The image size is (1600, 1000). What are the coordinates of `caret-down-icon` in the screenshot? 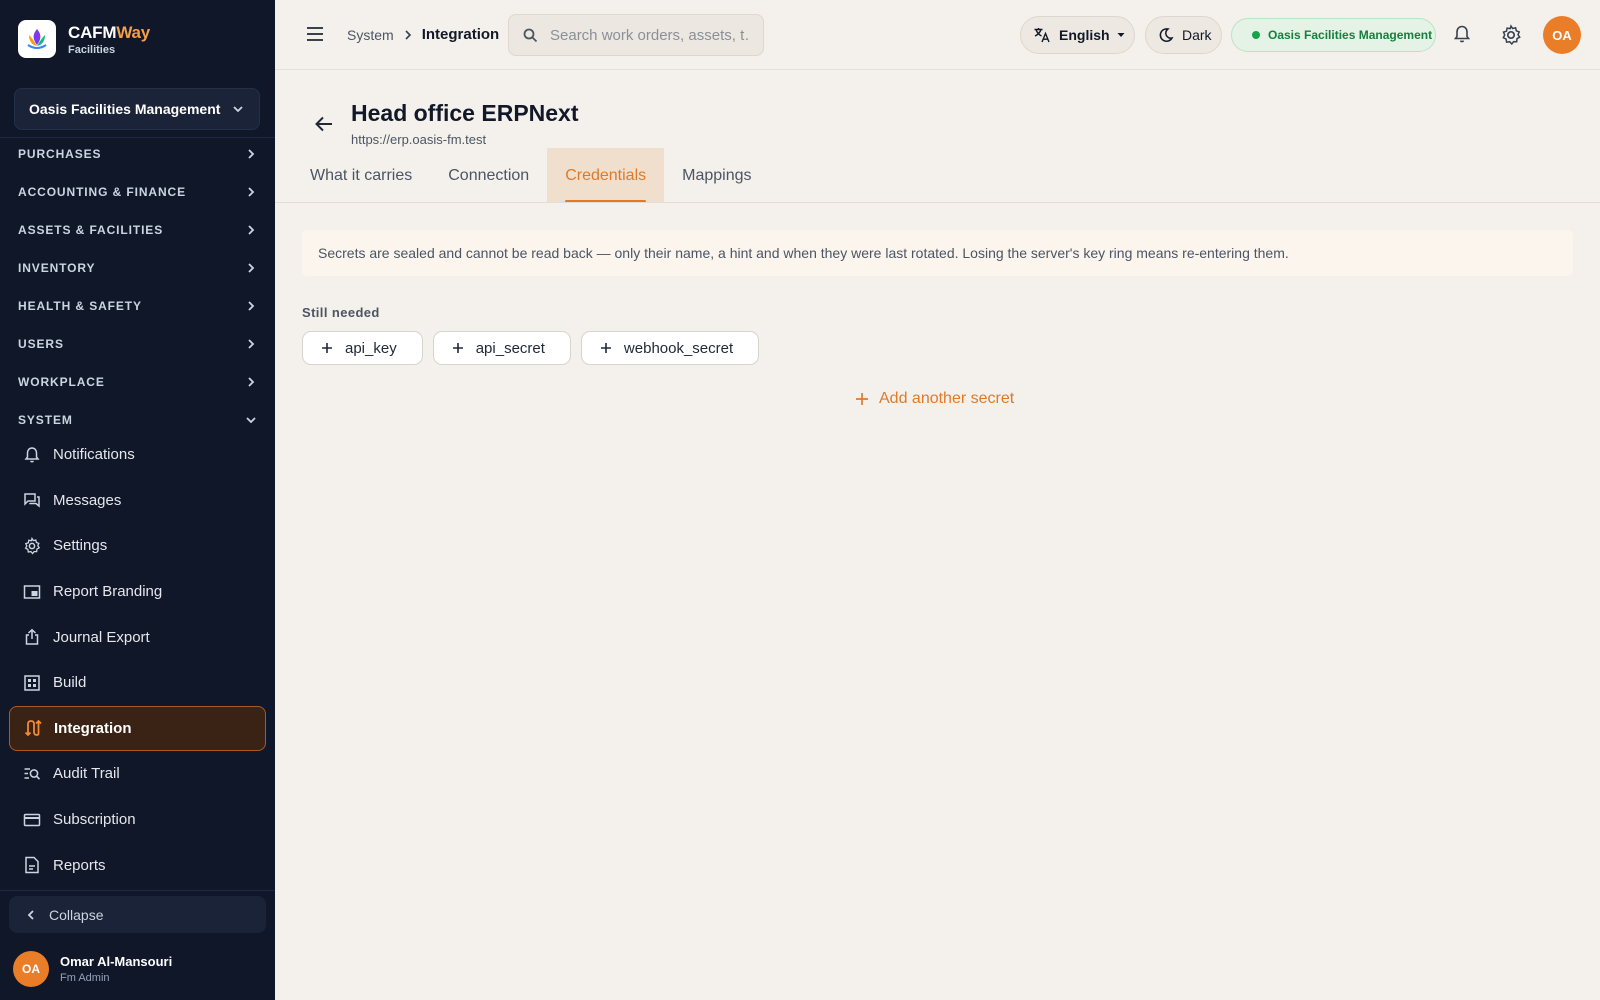 It's located at (1121, 35).